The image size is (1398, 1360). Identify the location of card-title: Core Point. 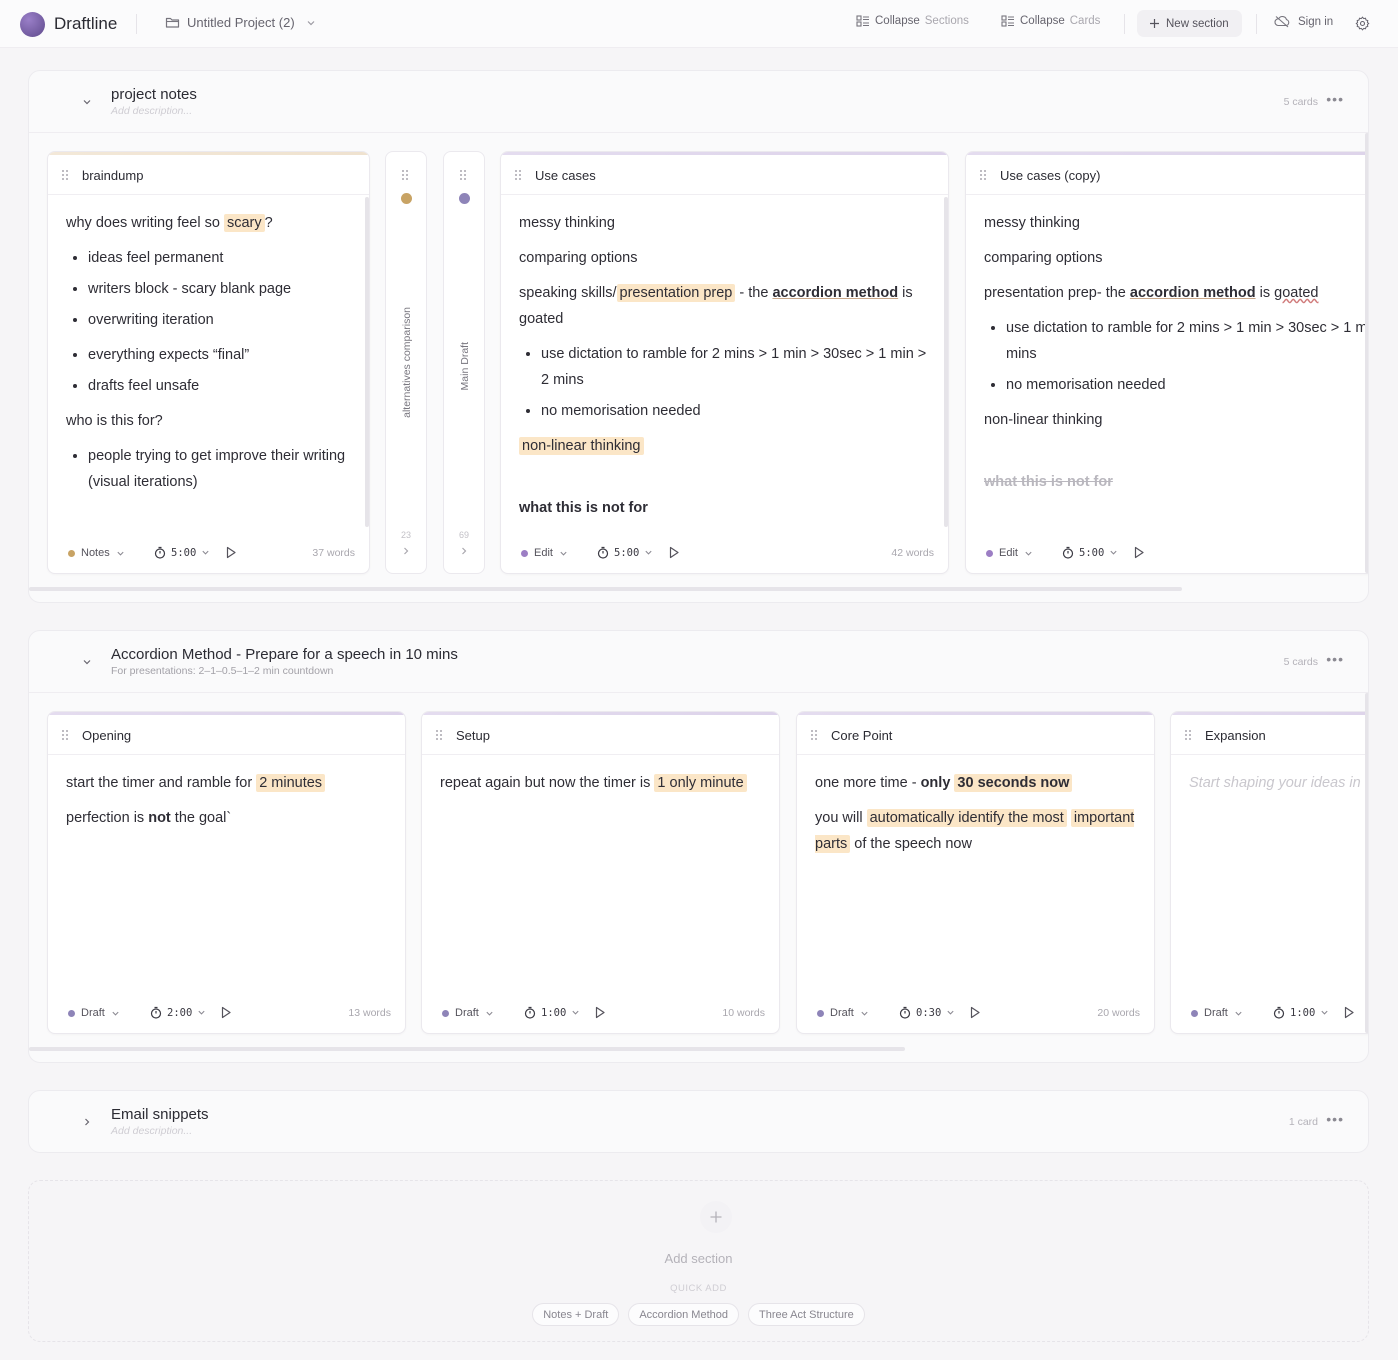
(861, 735).